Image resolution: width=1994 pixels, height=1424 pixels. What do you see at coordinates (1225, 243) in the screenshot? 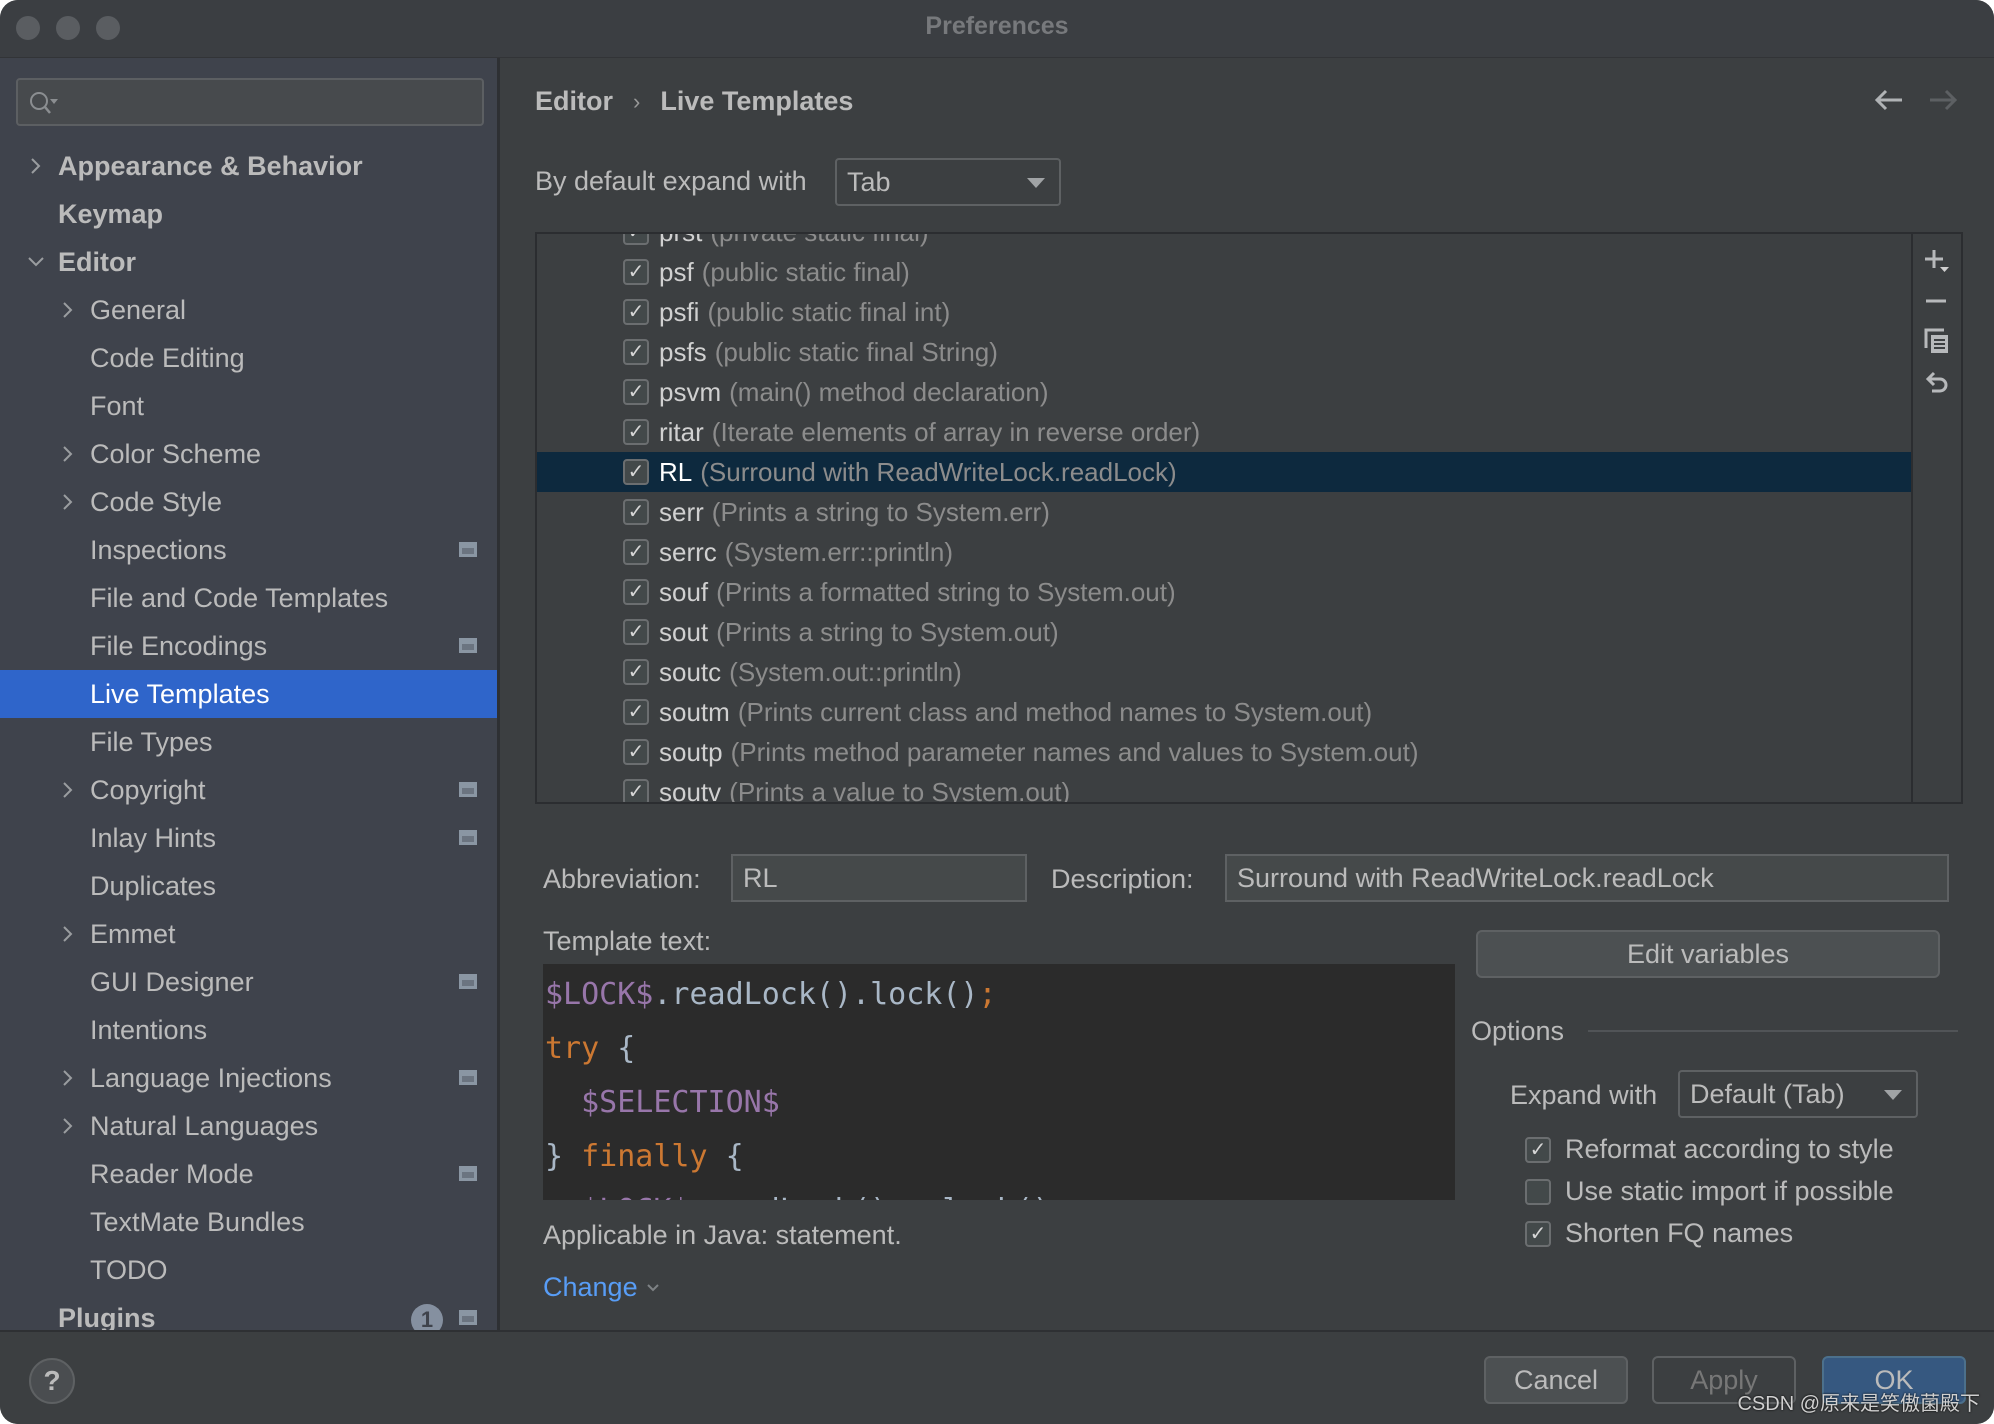
I see `template-row: ✓ prst (private static final)` at bounding box center [1225, 243].